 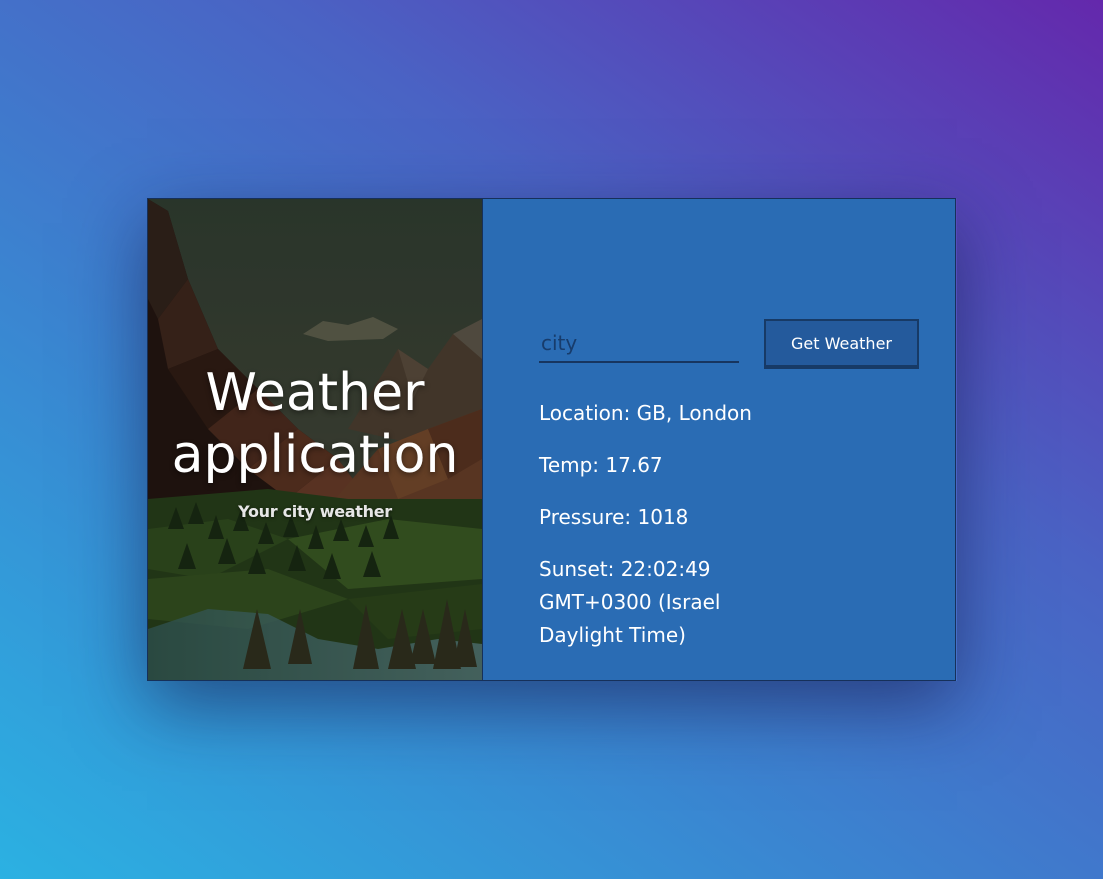 I want to click on get-weather-button: Get Weather, so click(x=841, y=344).